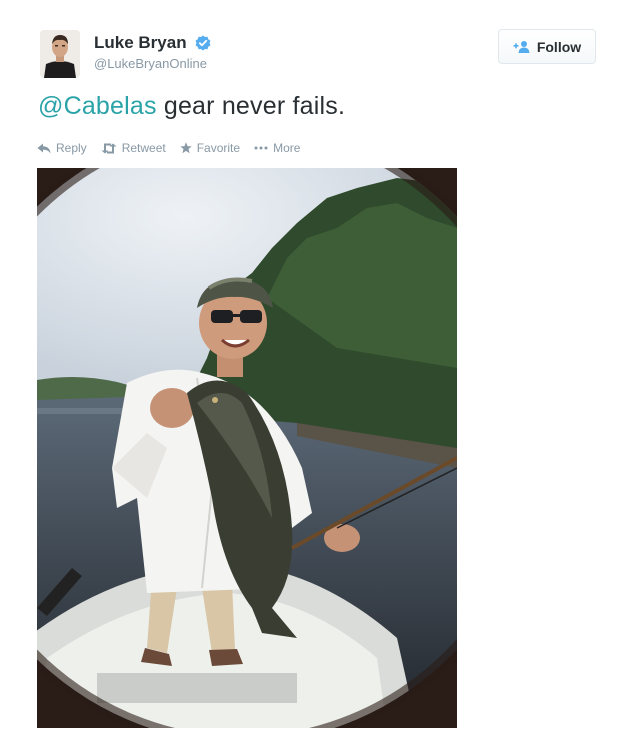  What do you see at coordinates (521, 46) in the screenshot?
I see `add-user-icon` at bounding box center [521, 46].